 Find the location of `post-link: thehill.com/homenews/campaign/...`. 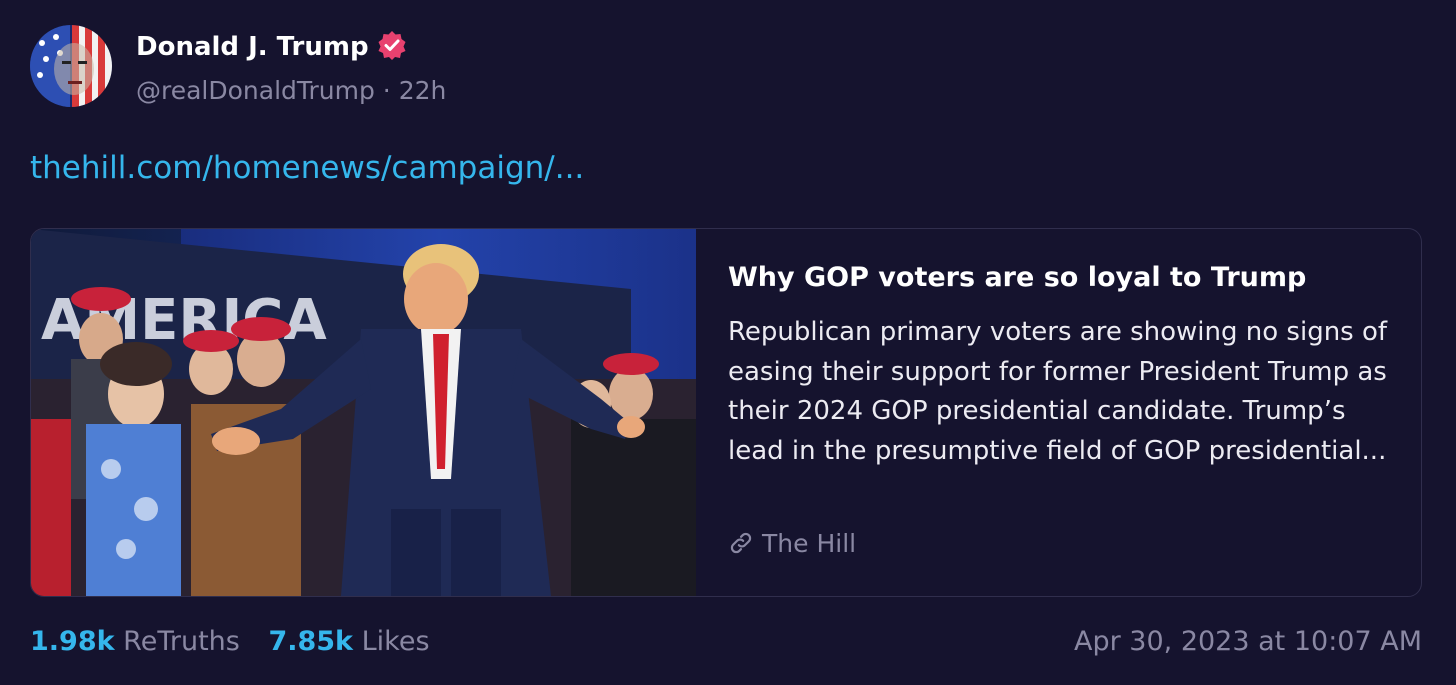

post-link: thehill.com/homenews/campaign/... is located at coordinates (307, 168).